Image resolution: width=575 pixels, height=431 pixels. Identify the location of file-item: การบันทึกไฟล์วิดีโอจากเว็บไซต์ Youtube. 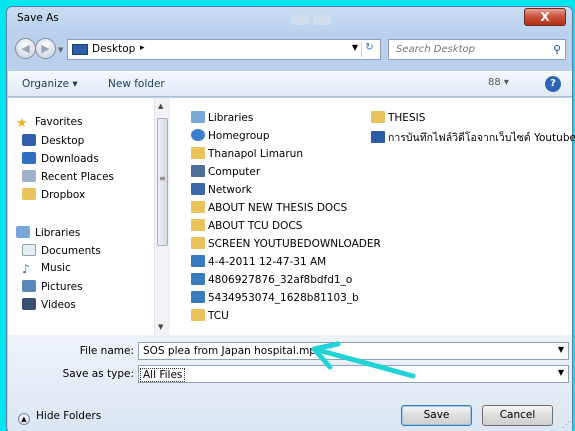
(473, 137).